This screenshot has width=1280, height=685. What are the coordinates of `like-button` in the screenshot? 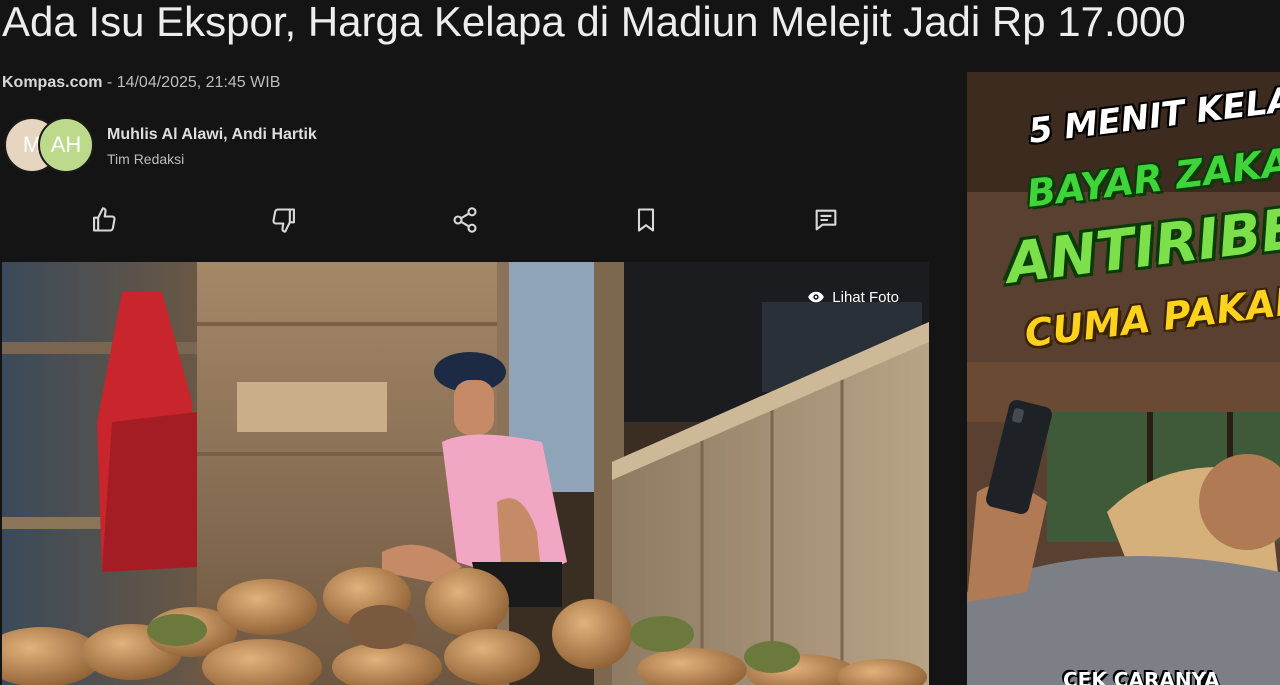 It's located at (104, 220).